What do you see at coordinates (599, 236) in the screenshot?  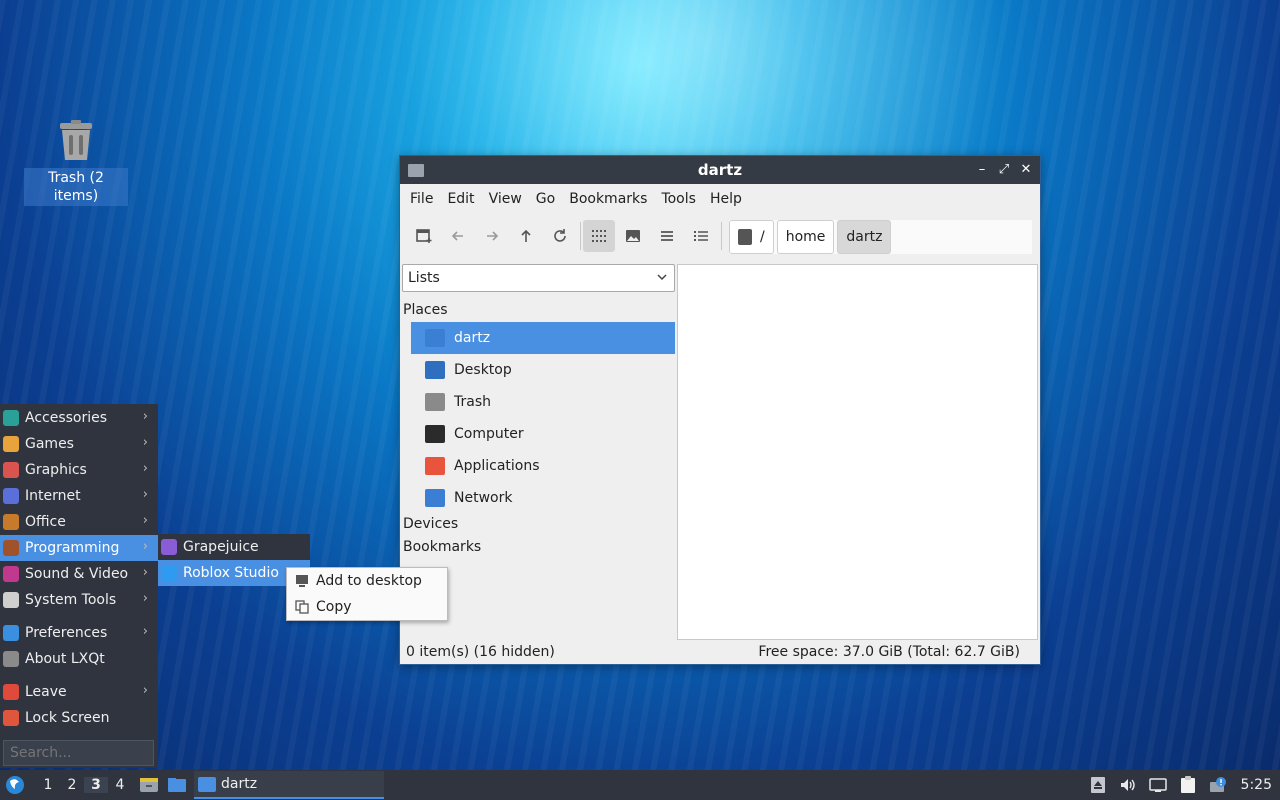 I see `icon-view-button` at bounding box center [599, 236].